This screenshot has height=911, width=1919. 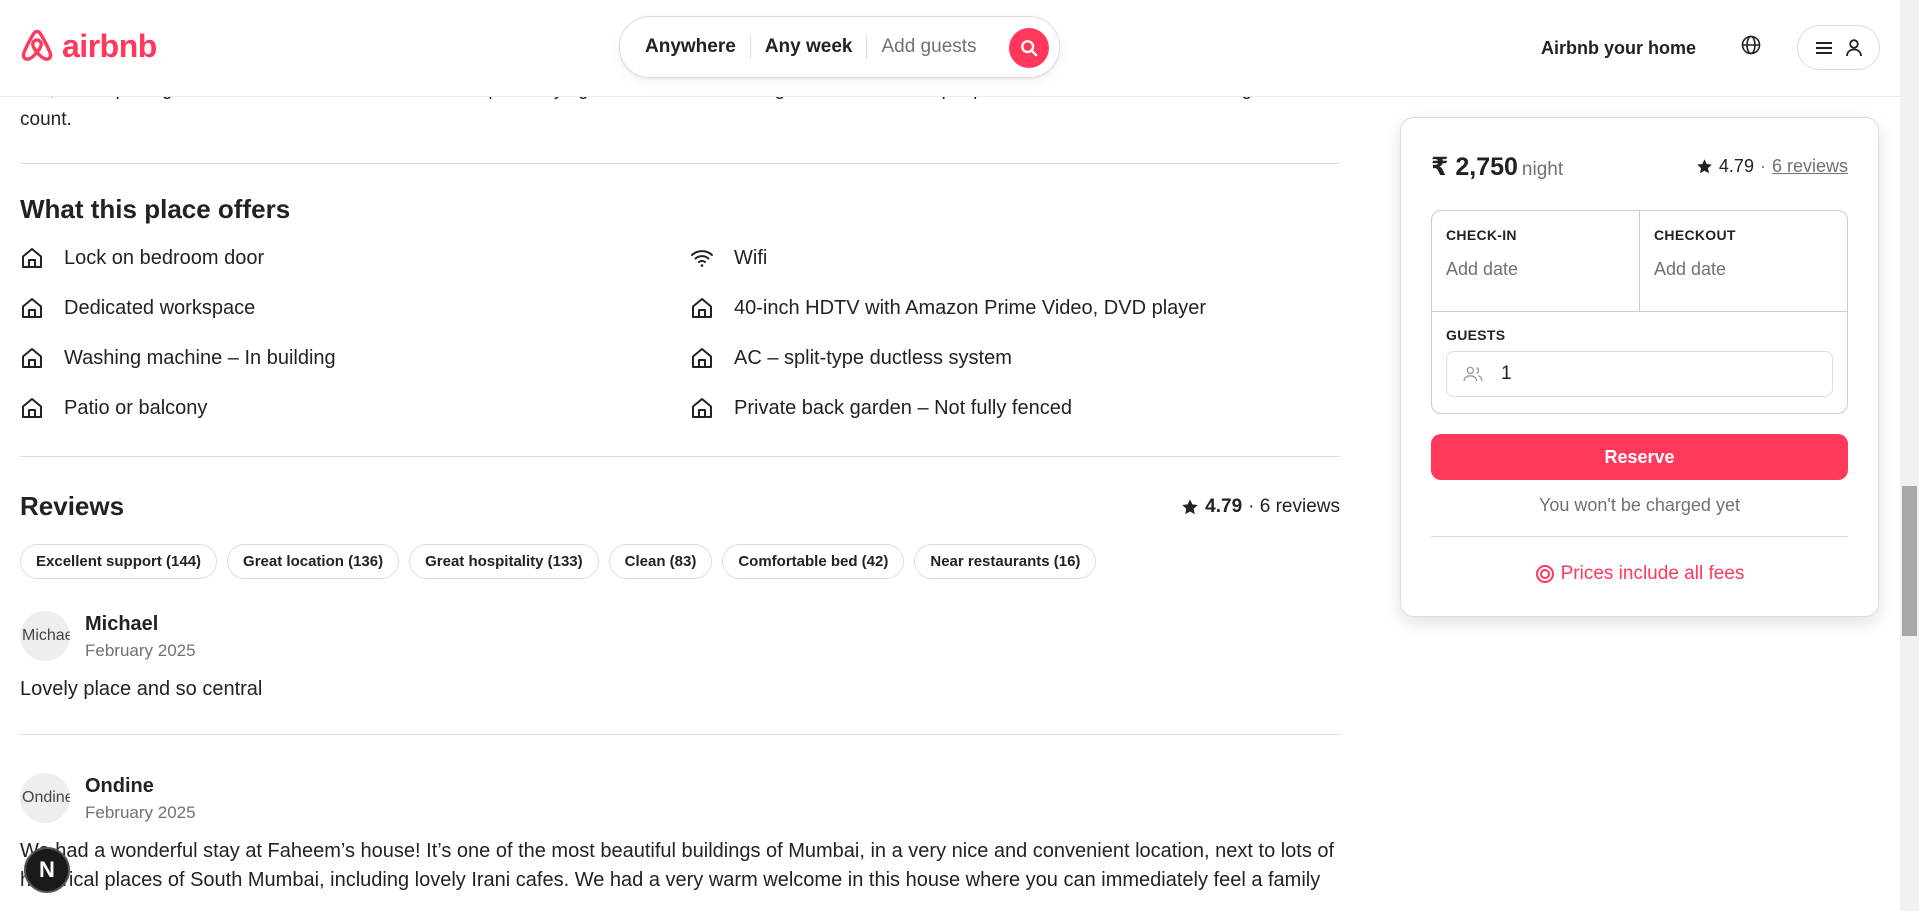 I want to click on user-icon, so click(x=1853, y=47).